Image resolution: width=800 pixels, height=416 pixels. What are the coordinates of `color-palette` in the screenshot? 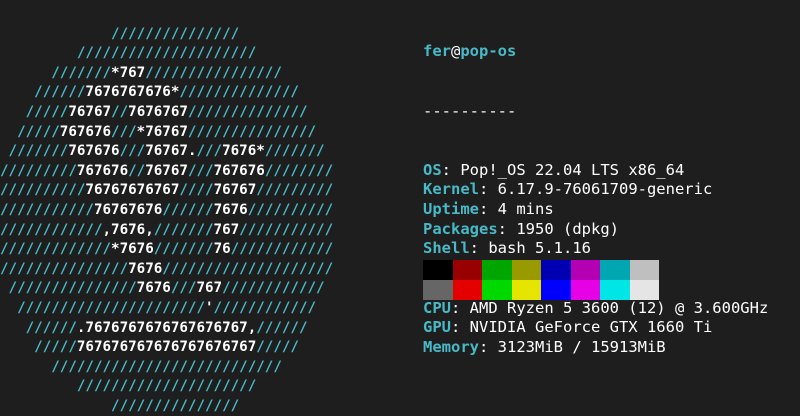 It's located at (541, 280).